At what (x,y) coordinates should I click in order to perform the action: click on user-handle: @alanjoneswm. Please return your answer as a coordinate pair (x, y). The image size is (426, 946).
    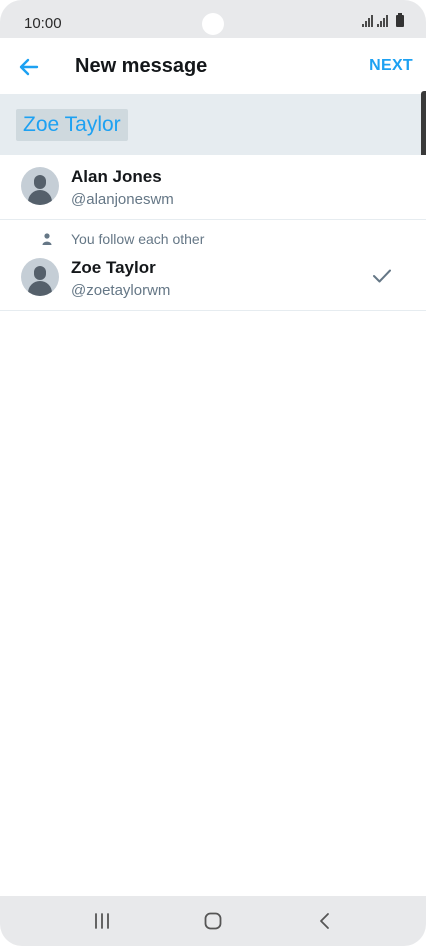
    Looking at the image, I should click on (122, 199).